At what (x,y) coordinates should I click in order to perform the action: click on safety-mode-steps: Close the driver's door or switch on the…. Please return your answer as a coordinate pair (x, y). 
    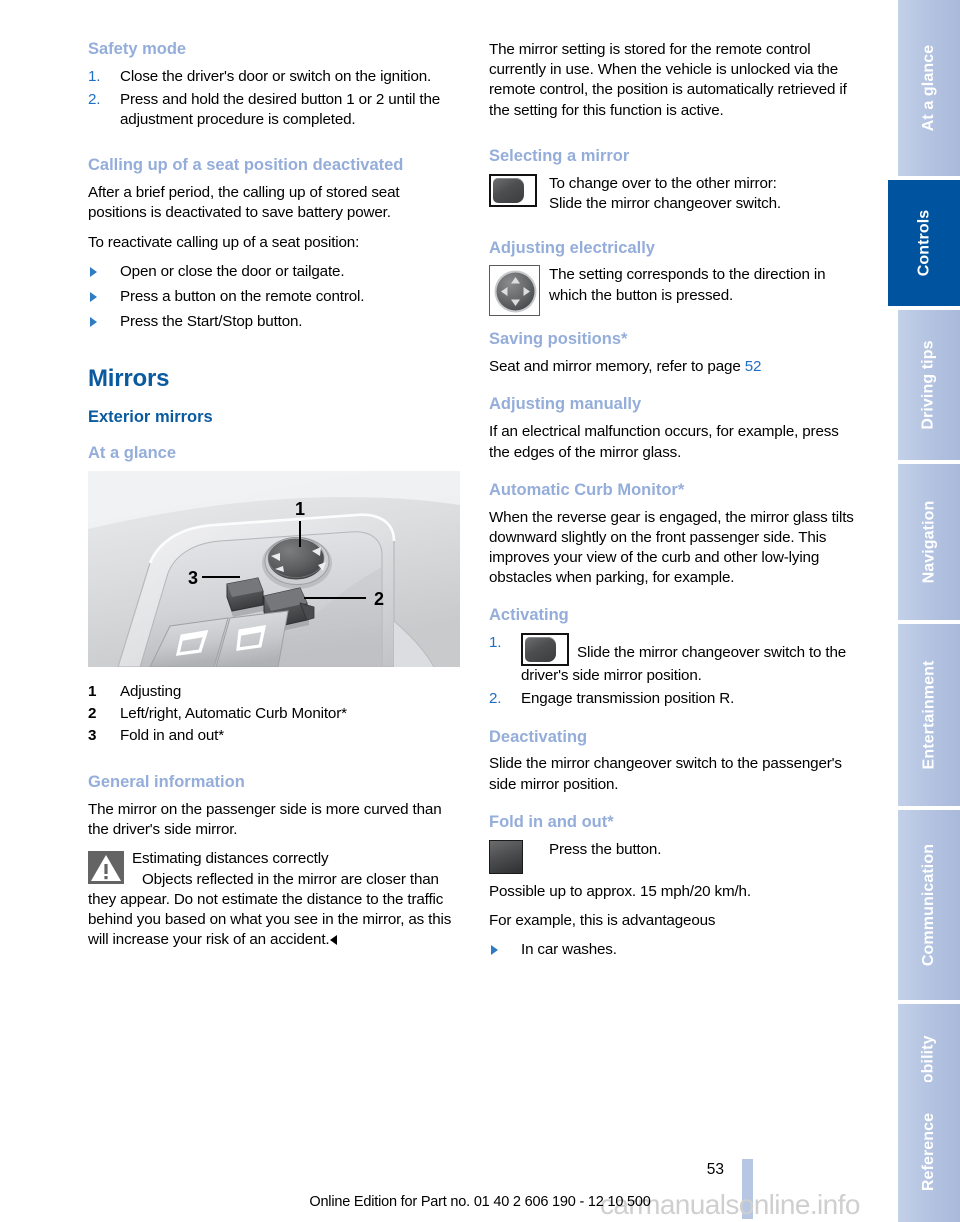
    Looking at the image, I should click on (275, 99).